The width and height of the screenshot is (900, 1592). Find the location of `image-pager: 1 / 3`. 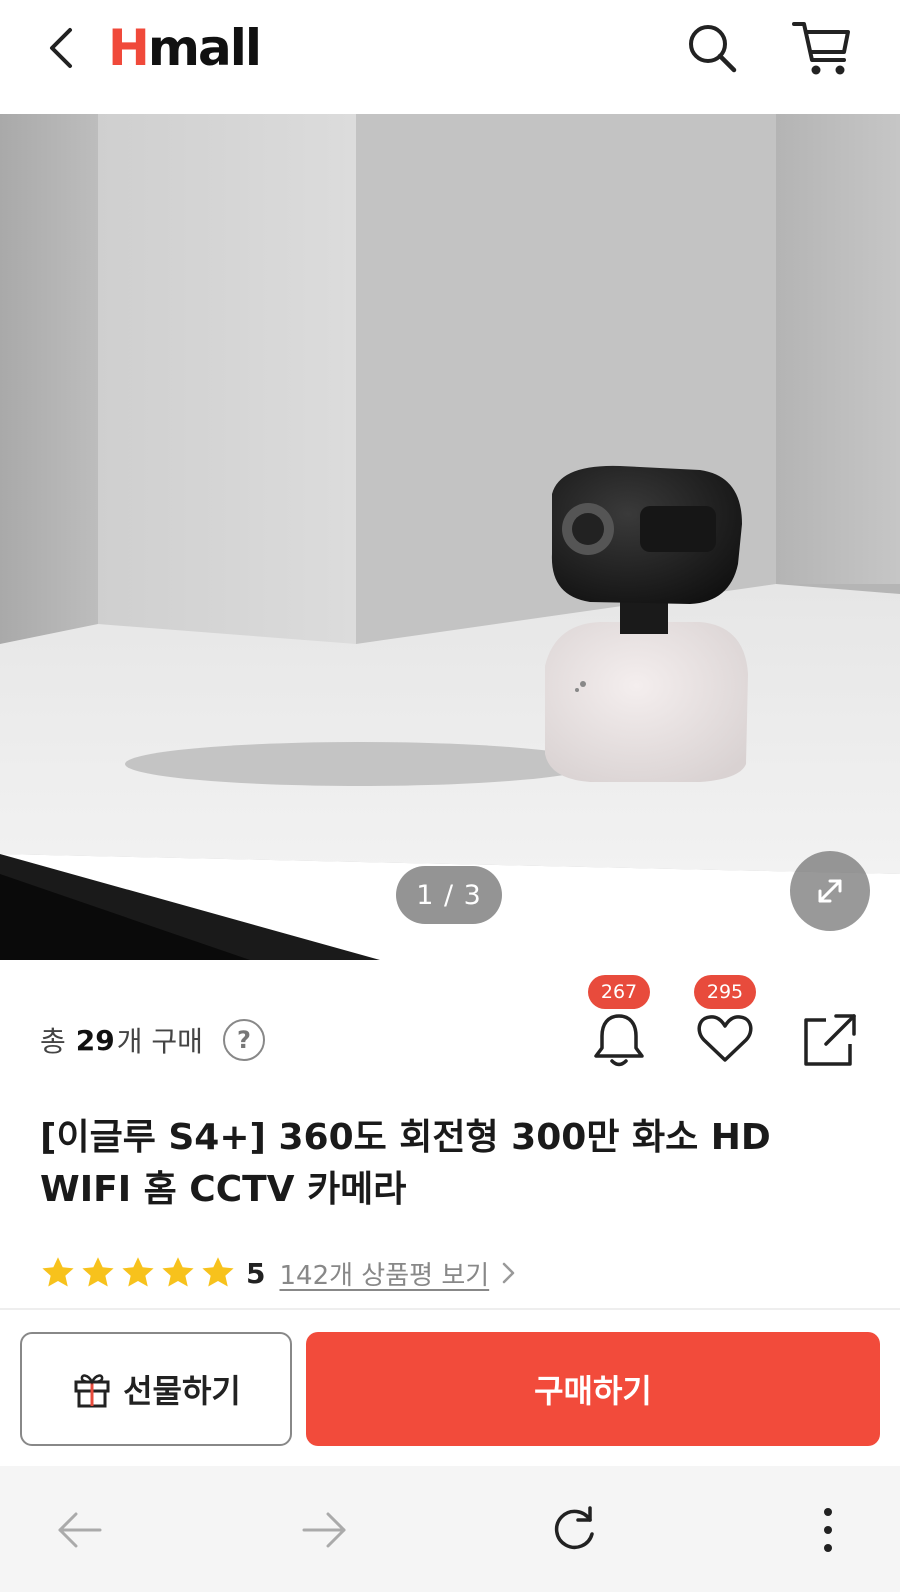

image-pager: 1 / 3 is located at coordinates (449, 895).